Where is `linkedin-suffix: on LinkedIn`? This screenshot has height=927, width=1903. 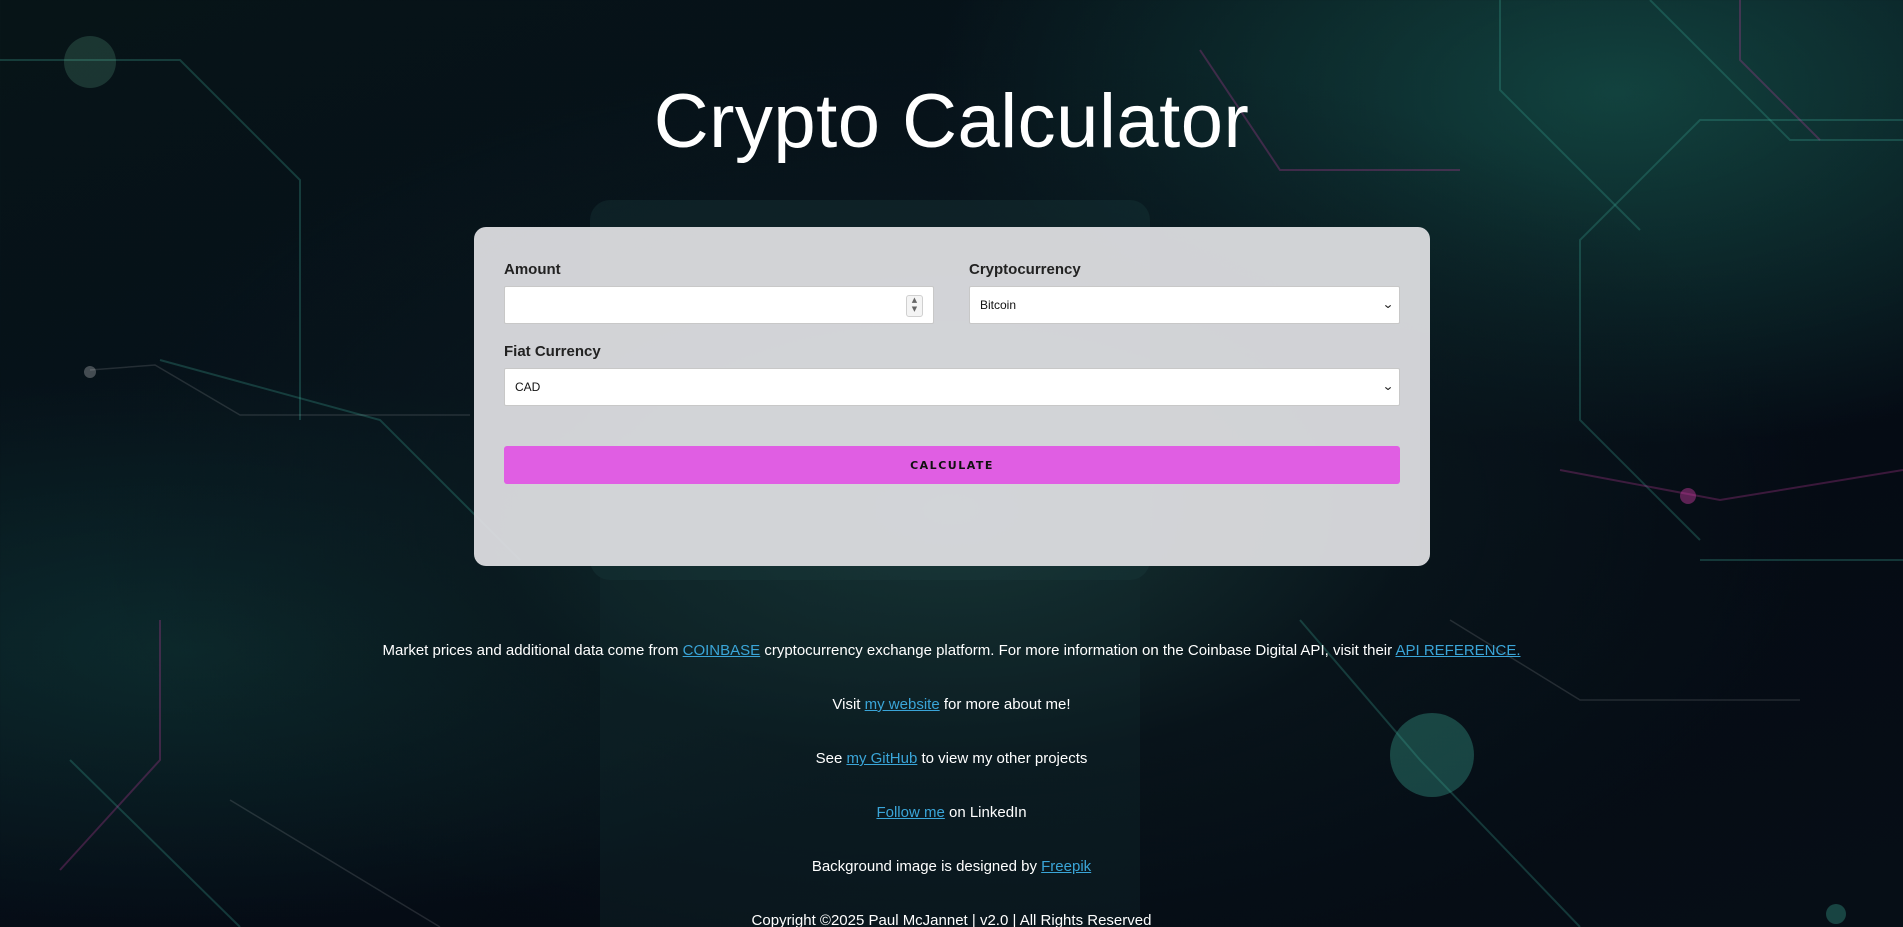
linkedin-suffix: on LinkedIn is located at coordinates (985, 812).